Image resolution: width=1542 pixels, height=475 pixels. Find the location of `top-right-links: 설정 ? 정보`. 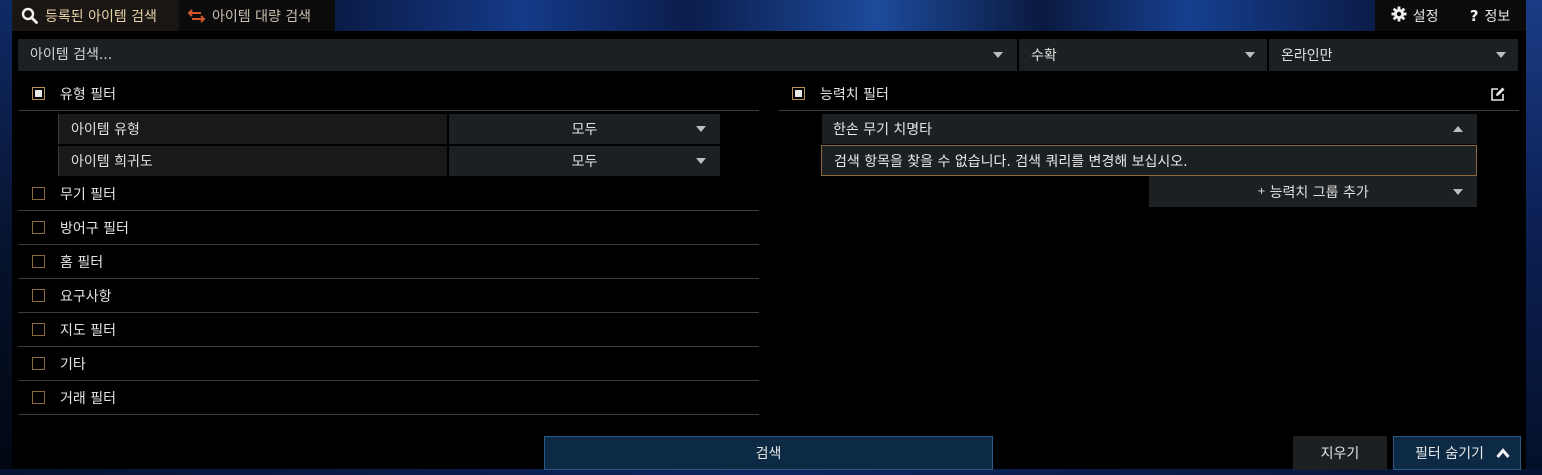

top-right-links: 설정 ? 정보 is located at coordinates (1450, 15).